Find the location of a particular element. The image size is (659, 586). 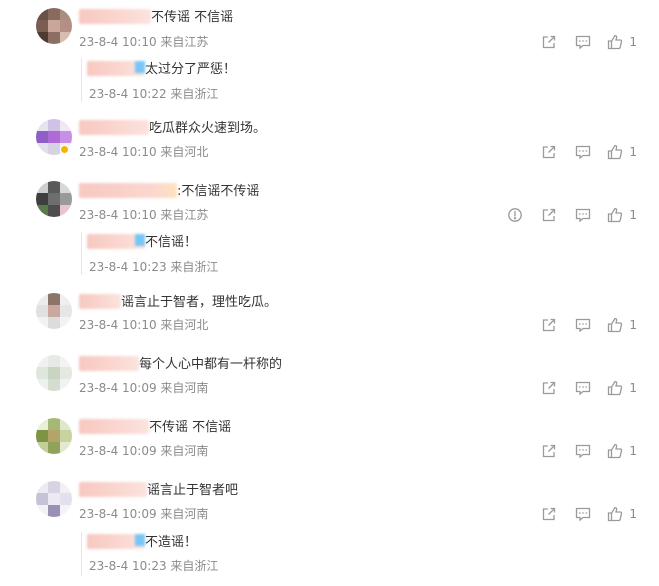

comment-text: :不信谣不传谣 is located at coordinates (218, 191).